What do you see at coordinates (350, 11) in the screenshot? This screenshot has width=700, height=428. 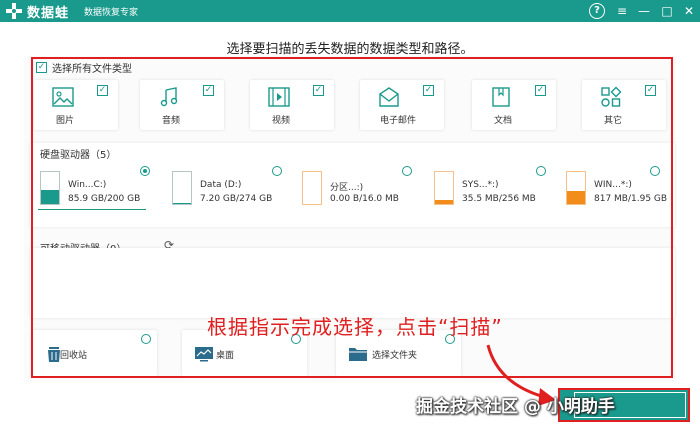 I see `title-bar: 数据蛙 数据恢复专家 ? ≡ — □ ✕` at bounding box center [350, 11].